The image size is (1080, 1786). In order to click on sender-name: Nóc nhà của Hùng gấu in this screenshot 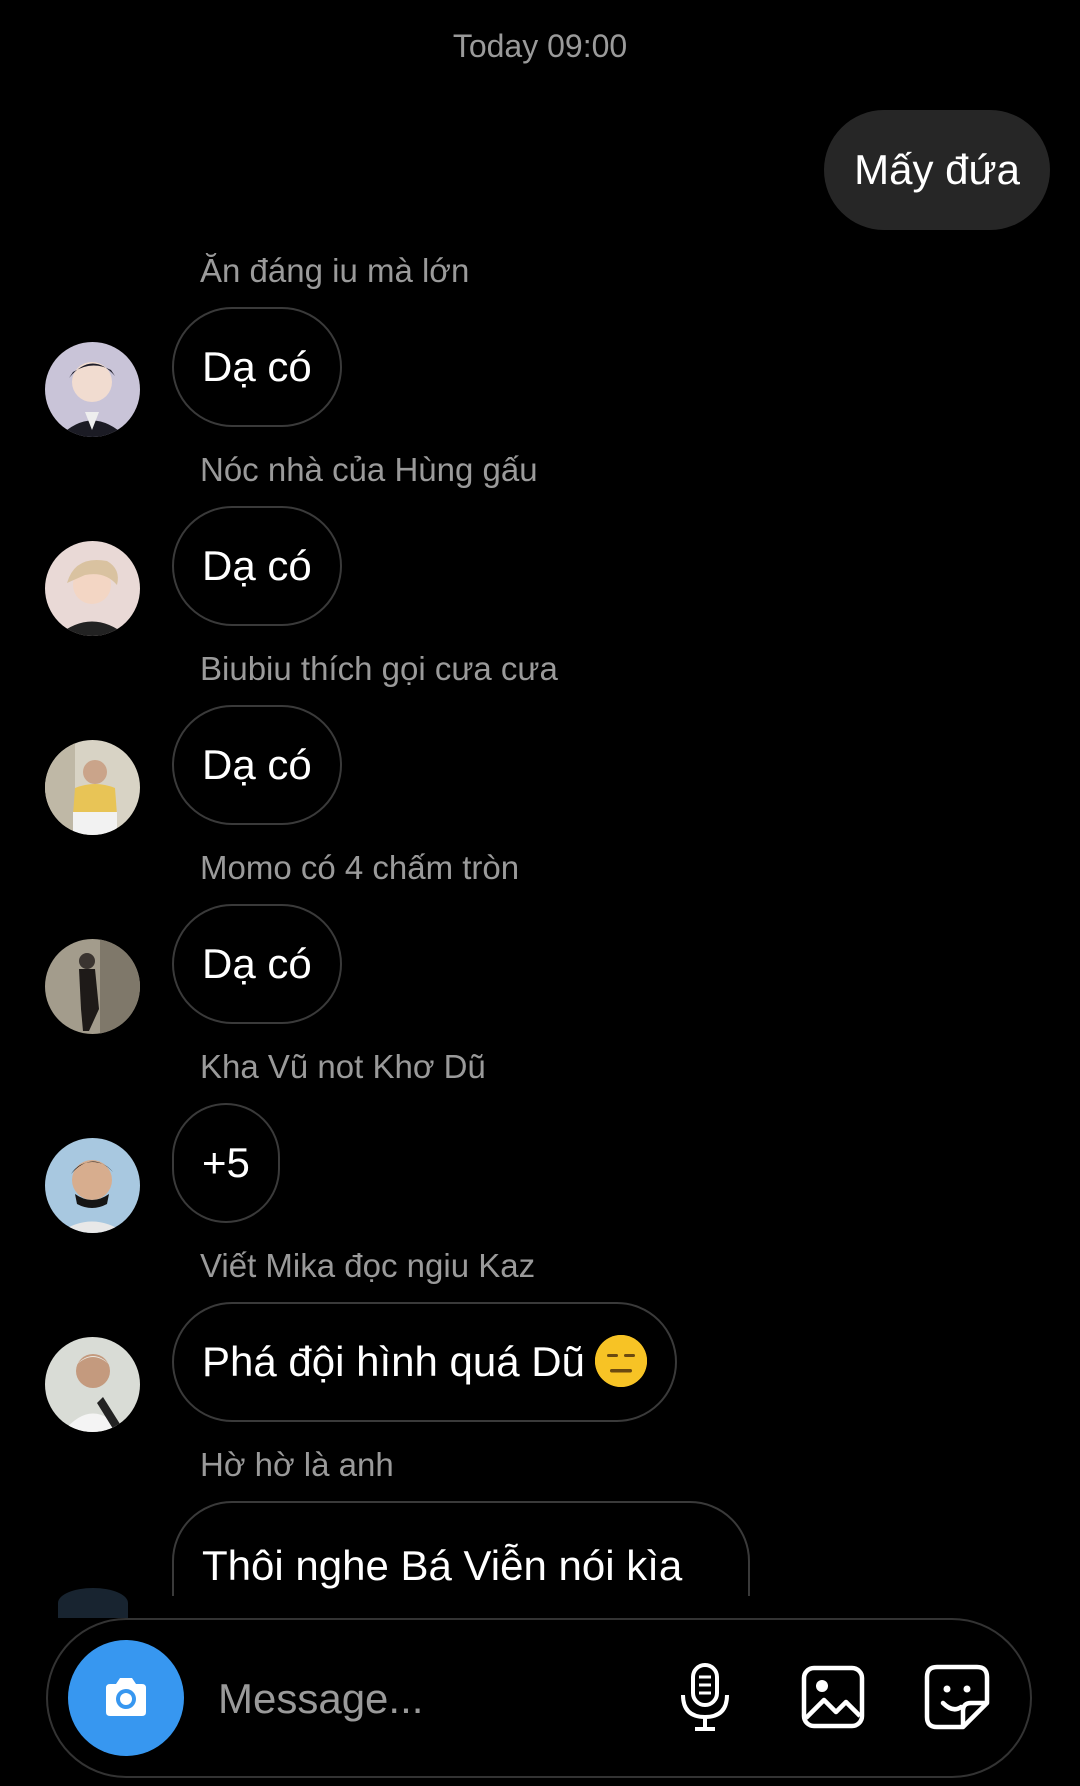, I will do `click(369, 469)`.